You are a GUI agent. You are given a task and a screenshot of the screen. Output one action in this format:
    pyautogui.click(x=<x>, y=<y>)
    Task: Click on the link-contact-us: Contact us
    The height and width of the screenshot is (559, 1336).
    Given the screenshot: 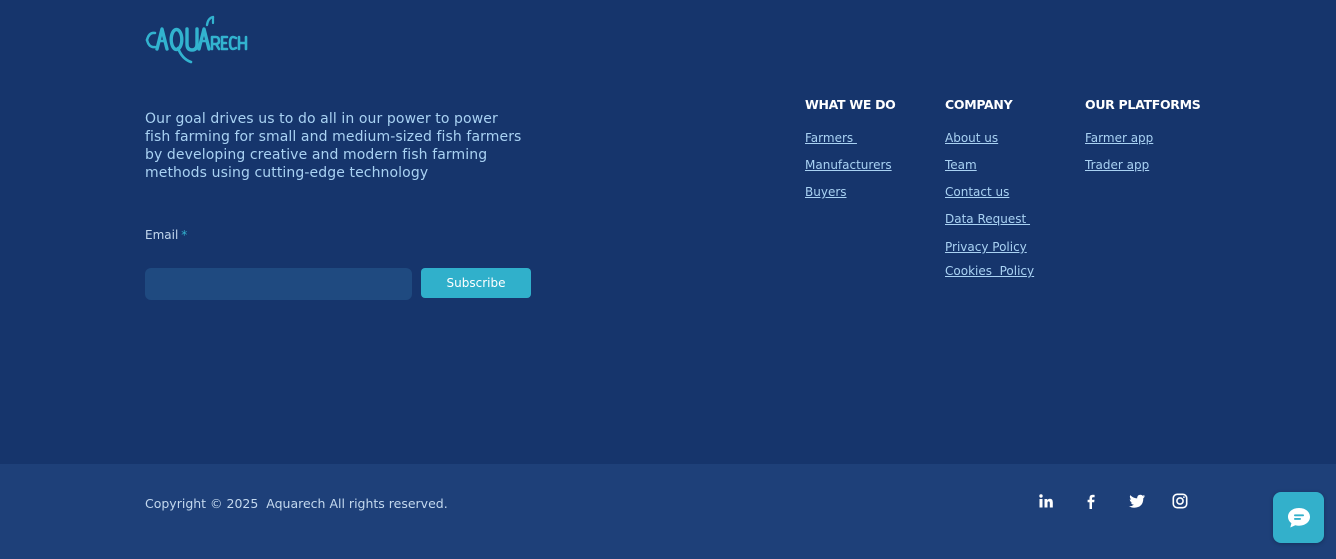 What is the action you would take?
    pyautogui.click(x=989, y=192)
    